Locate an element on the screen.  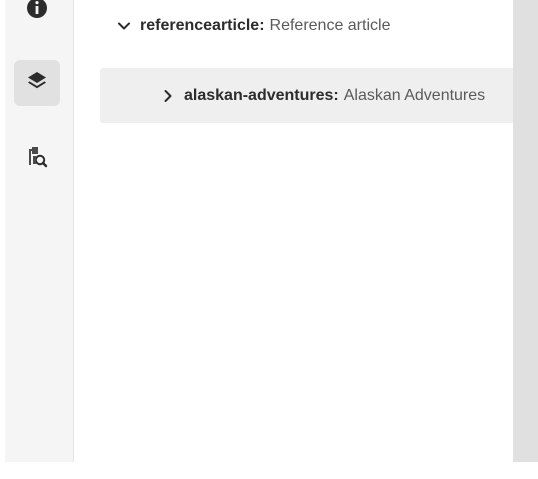
node-title: Reference article is located at coordinates (330, 25).